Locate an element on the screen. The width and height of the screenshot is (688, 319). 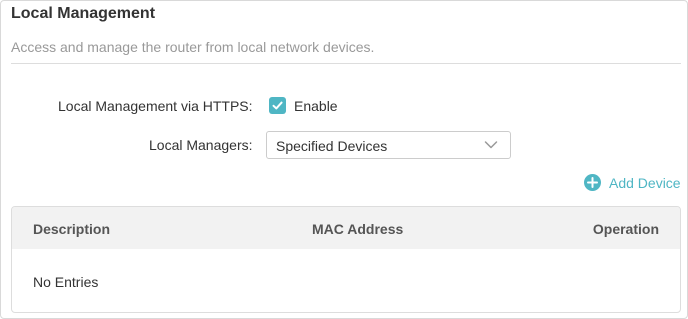
column-header-operation: Operation is located at coordinates (625, 229).